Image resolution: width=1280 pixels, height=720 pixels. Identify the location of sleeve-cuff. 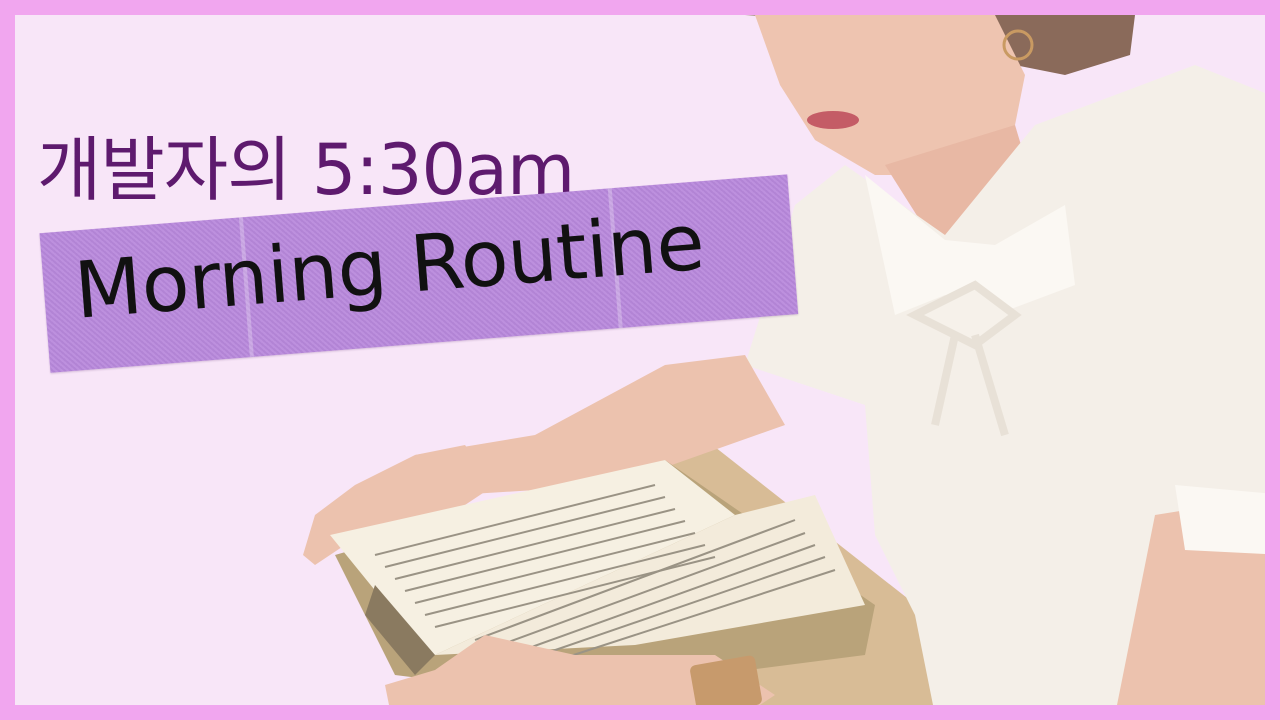
(1220, 519).